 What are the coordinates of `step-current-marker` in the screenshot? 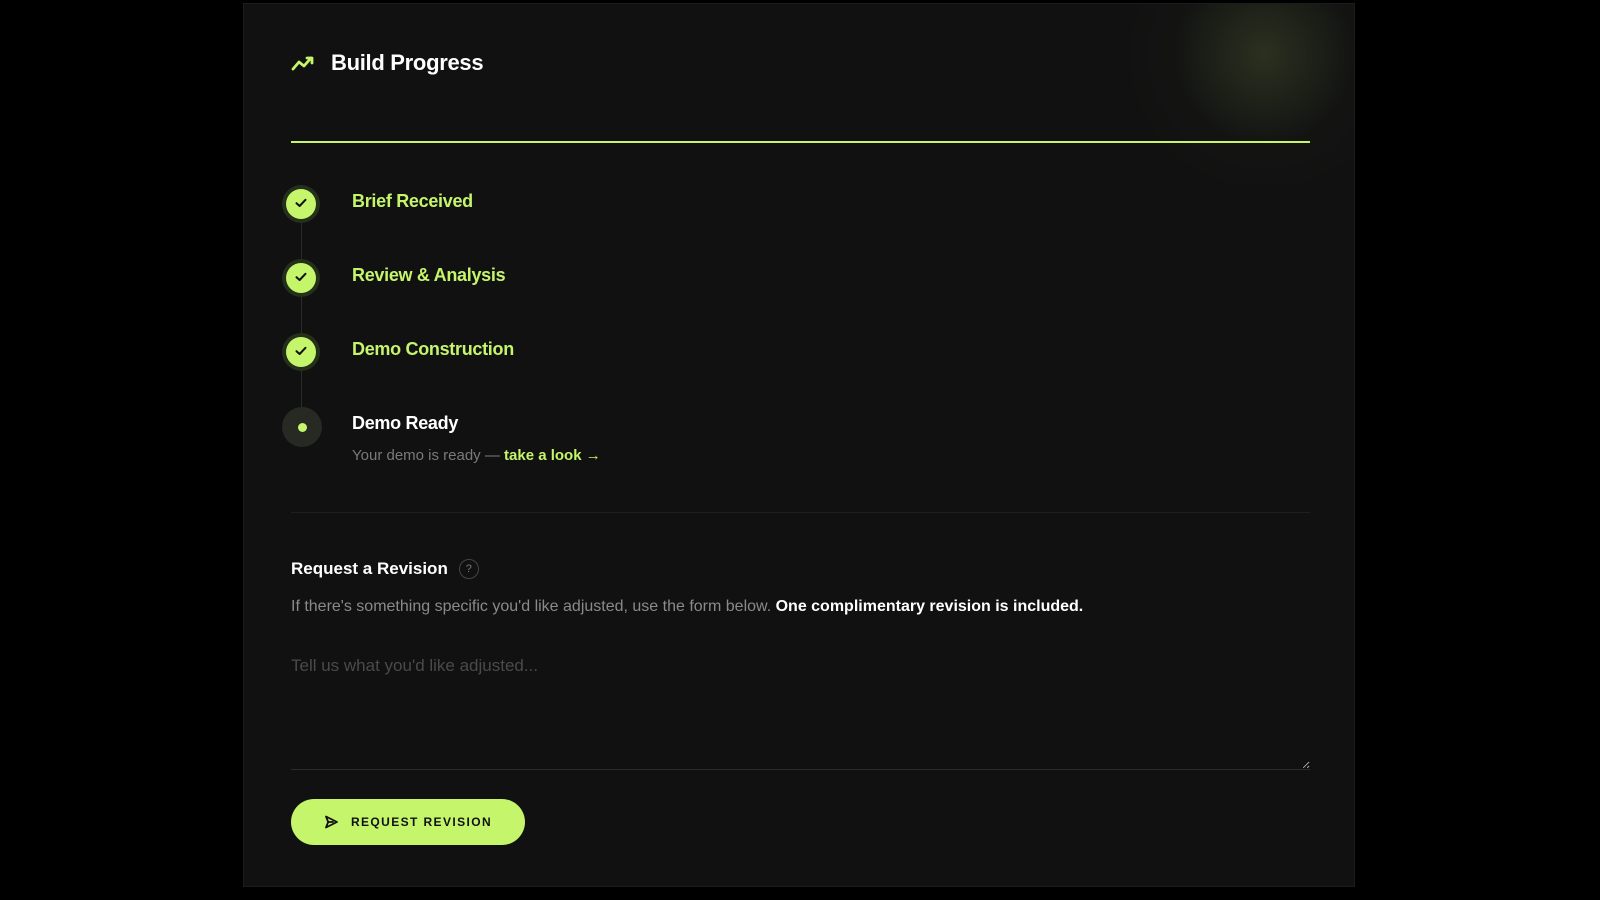 It's located at (302, 427).